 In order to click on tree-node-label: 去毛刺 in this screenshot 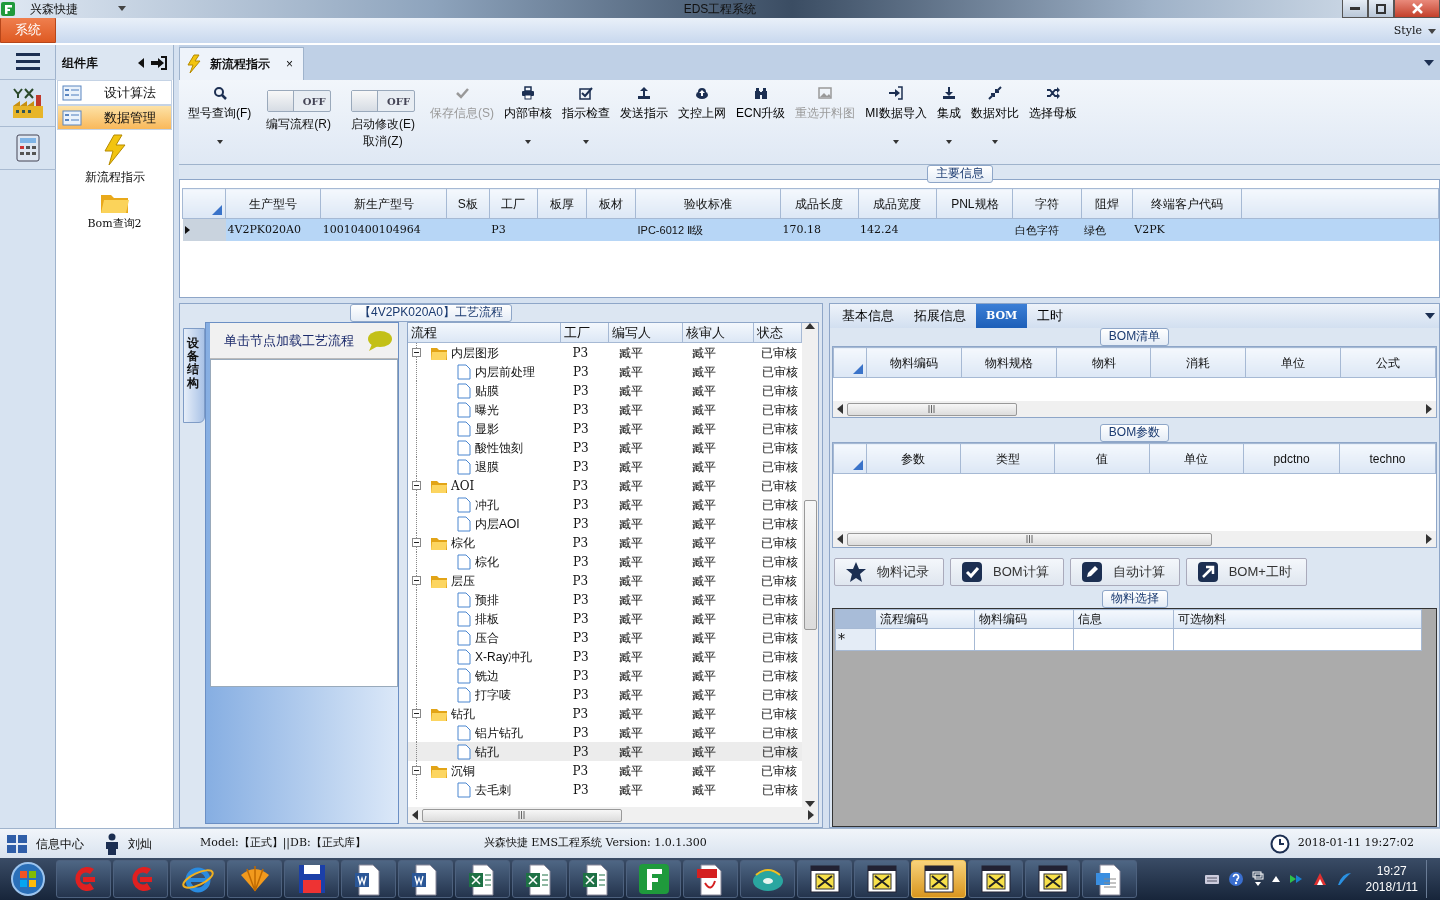, I will do `click(493, 789)`.